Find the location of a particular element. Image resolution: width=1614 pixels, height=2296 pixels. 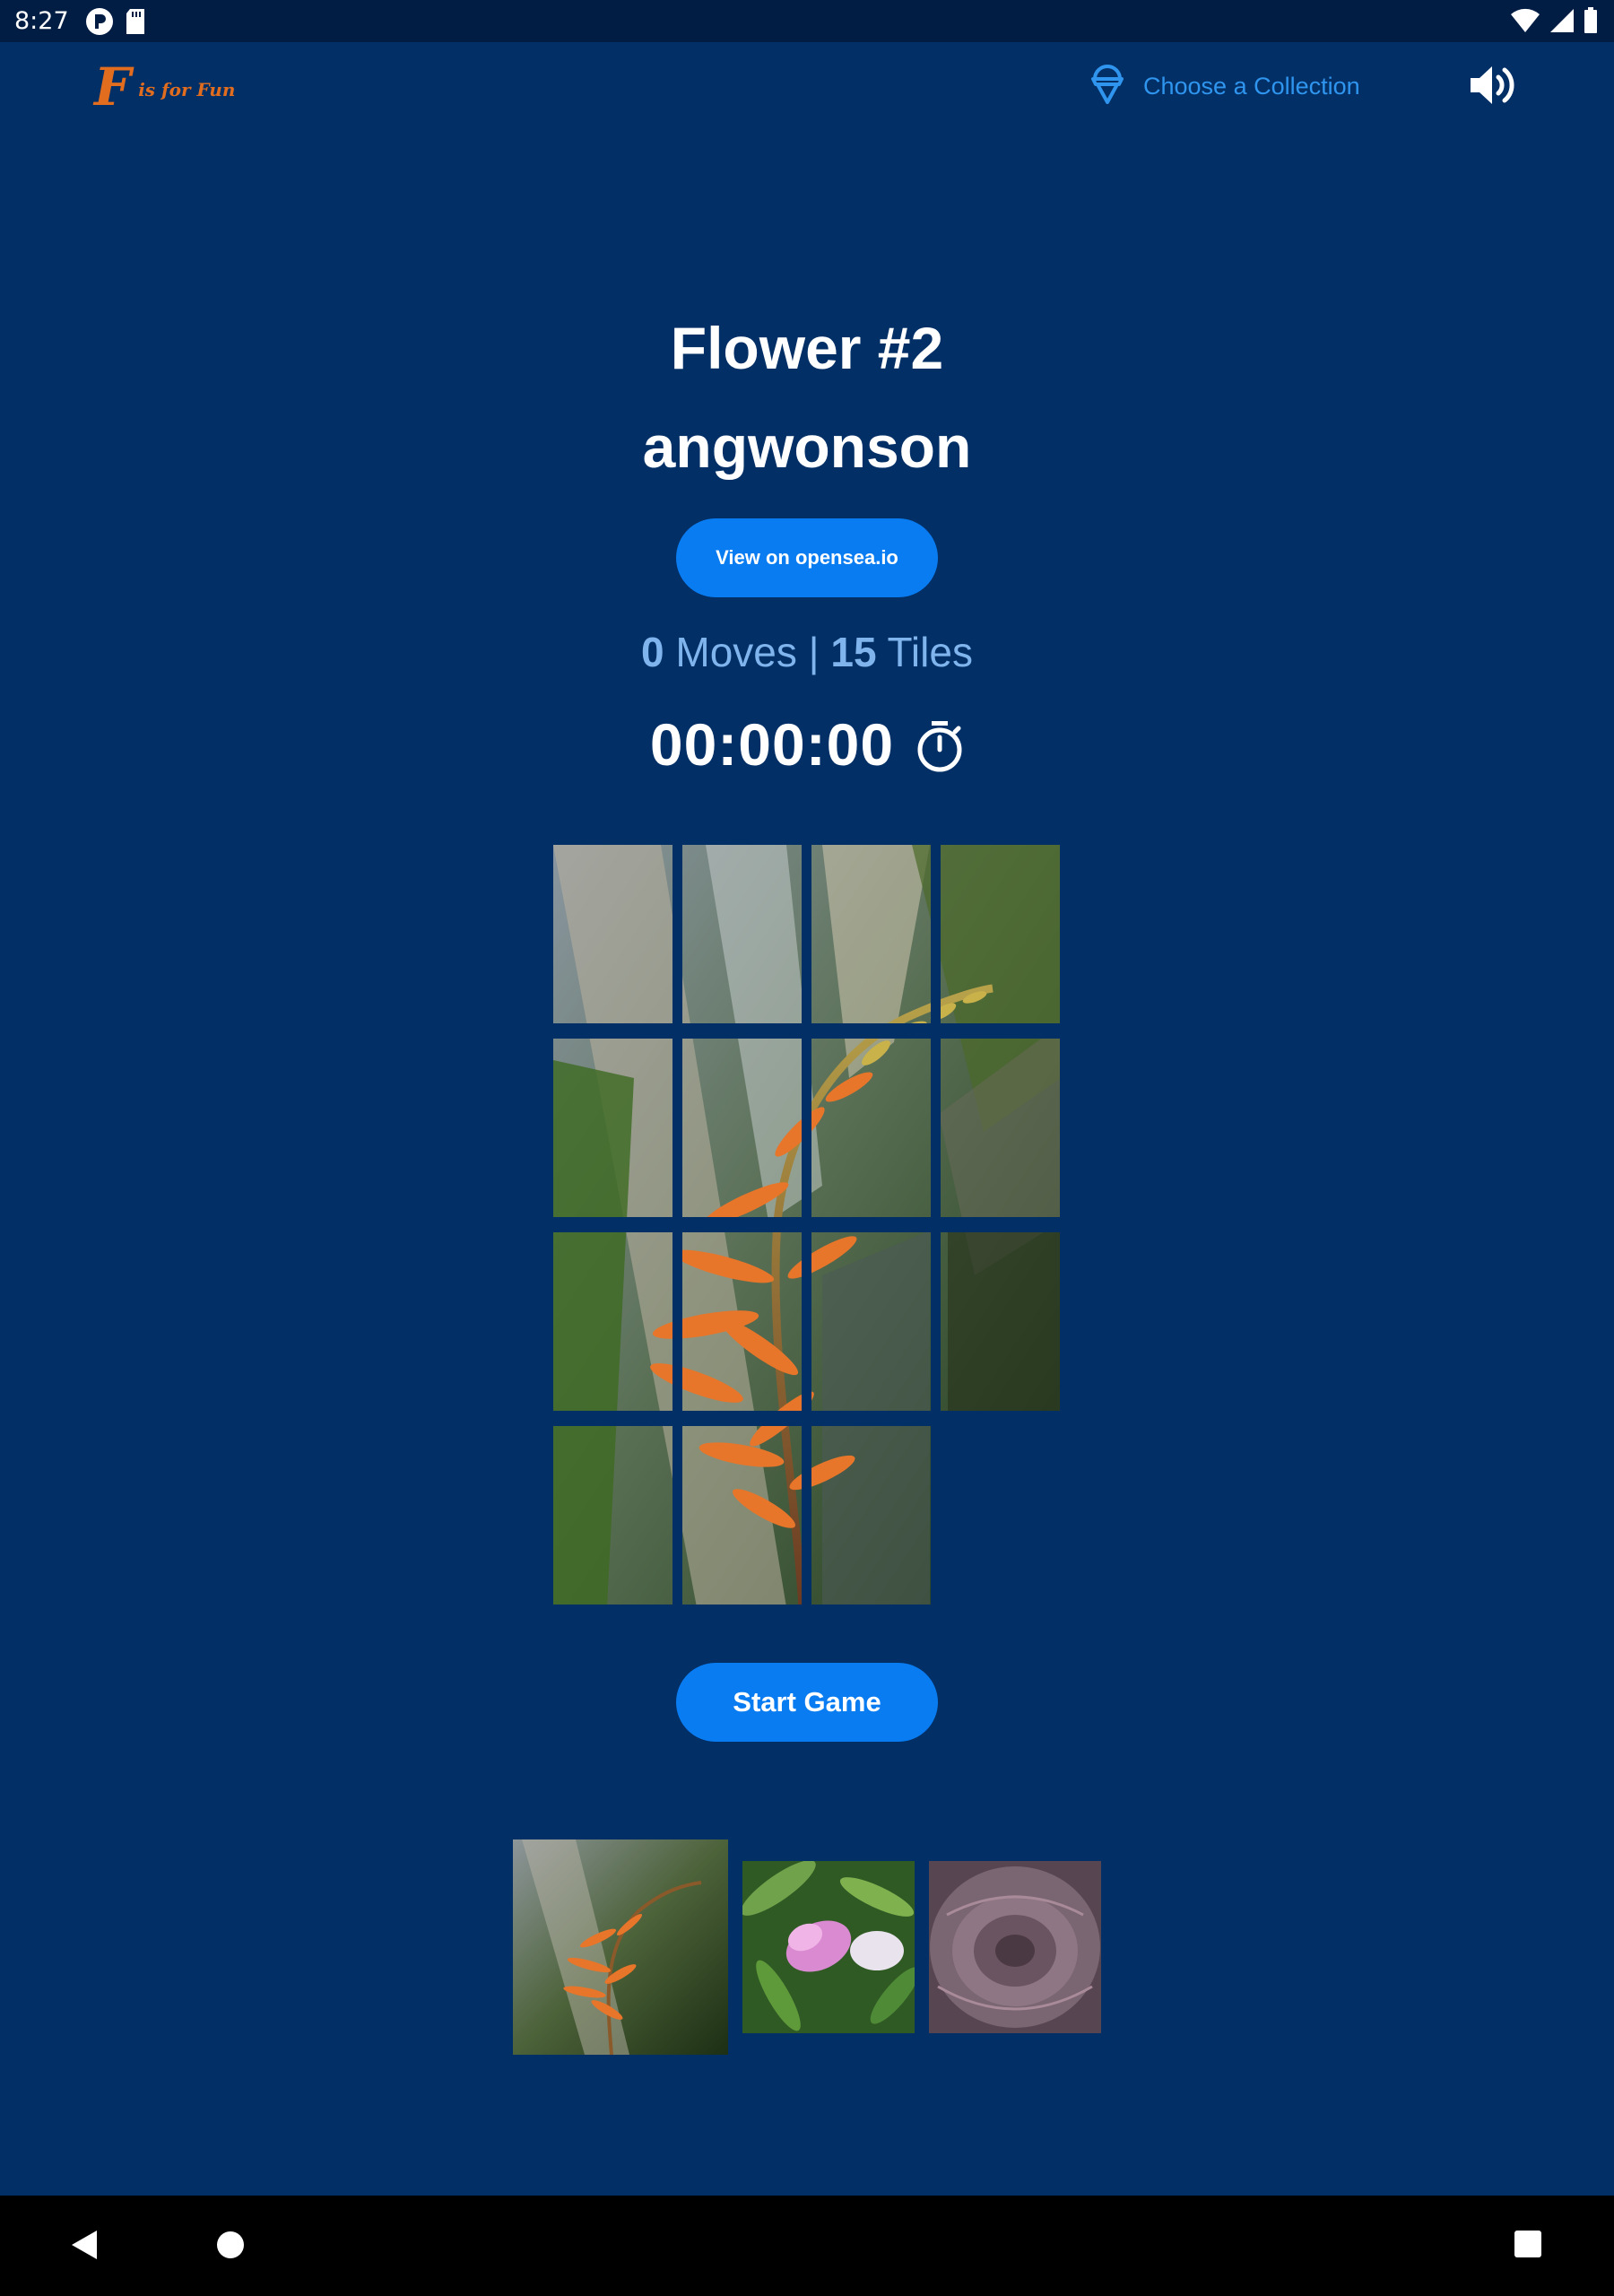

view-on-opensea-button: View on opensea.io is located at coordinates (807, 557).